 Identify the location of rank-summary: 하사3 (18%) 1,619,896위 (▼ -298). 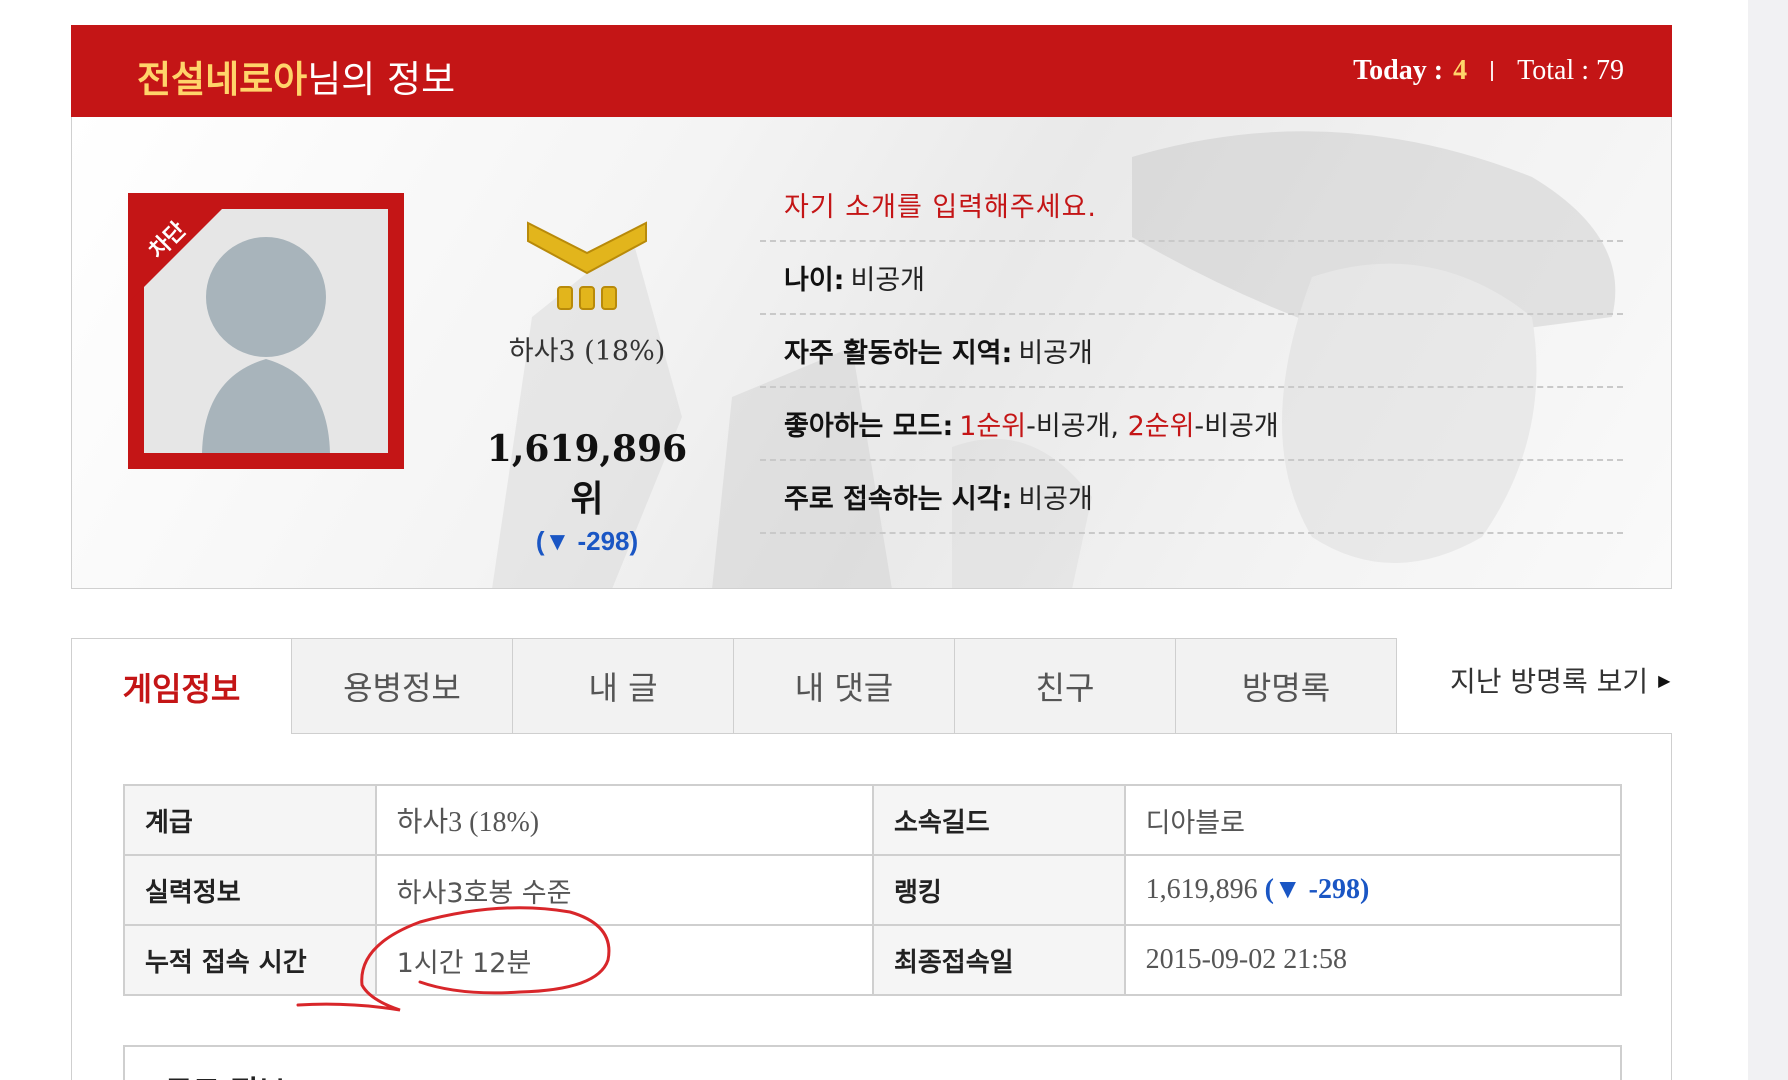
(587, 387).